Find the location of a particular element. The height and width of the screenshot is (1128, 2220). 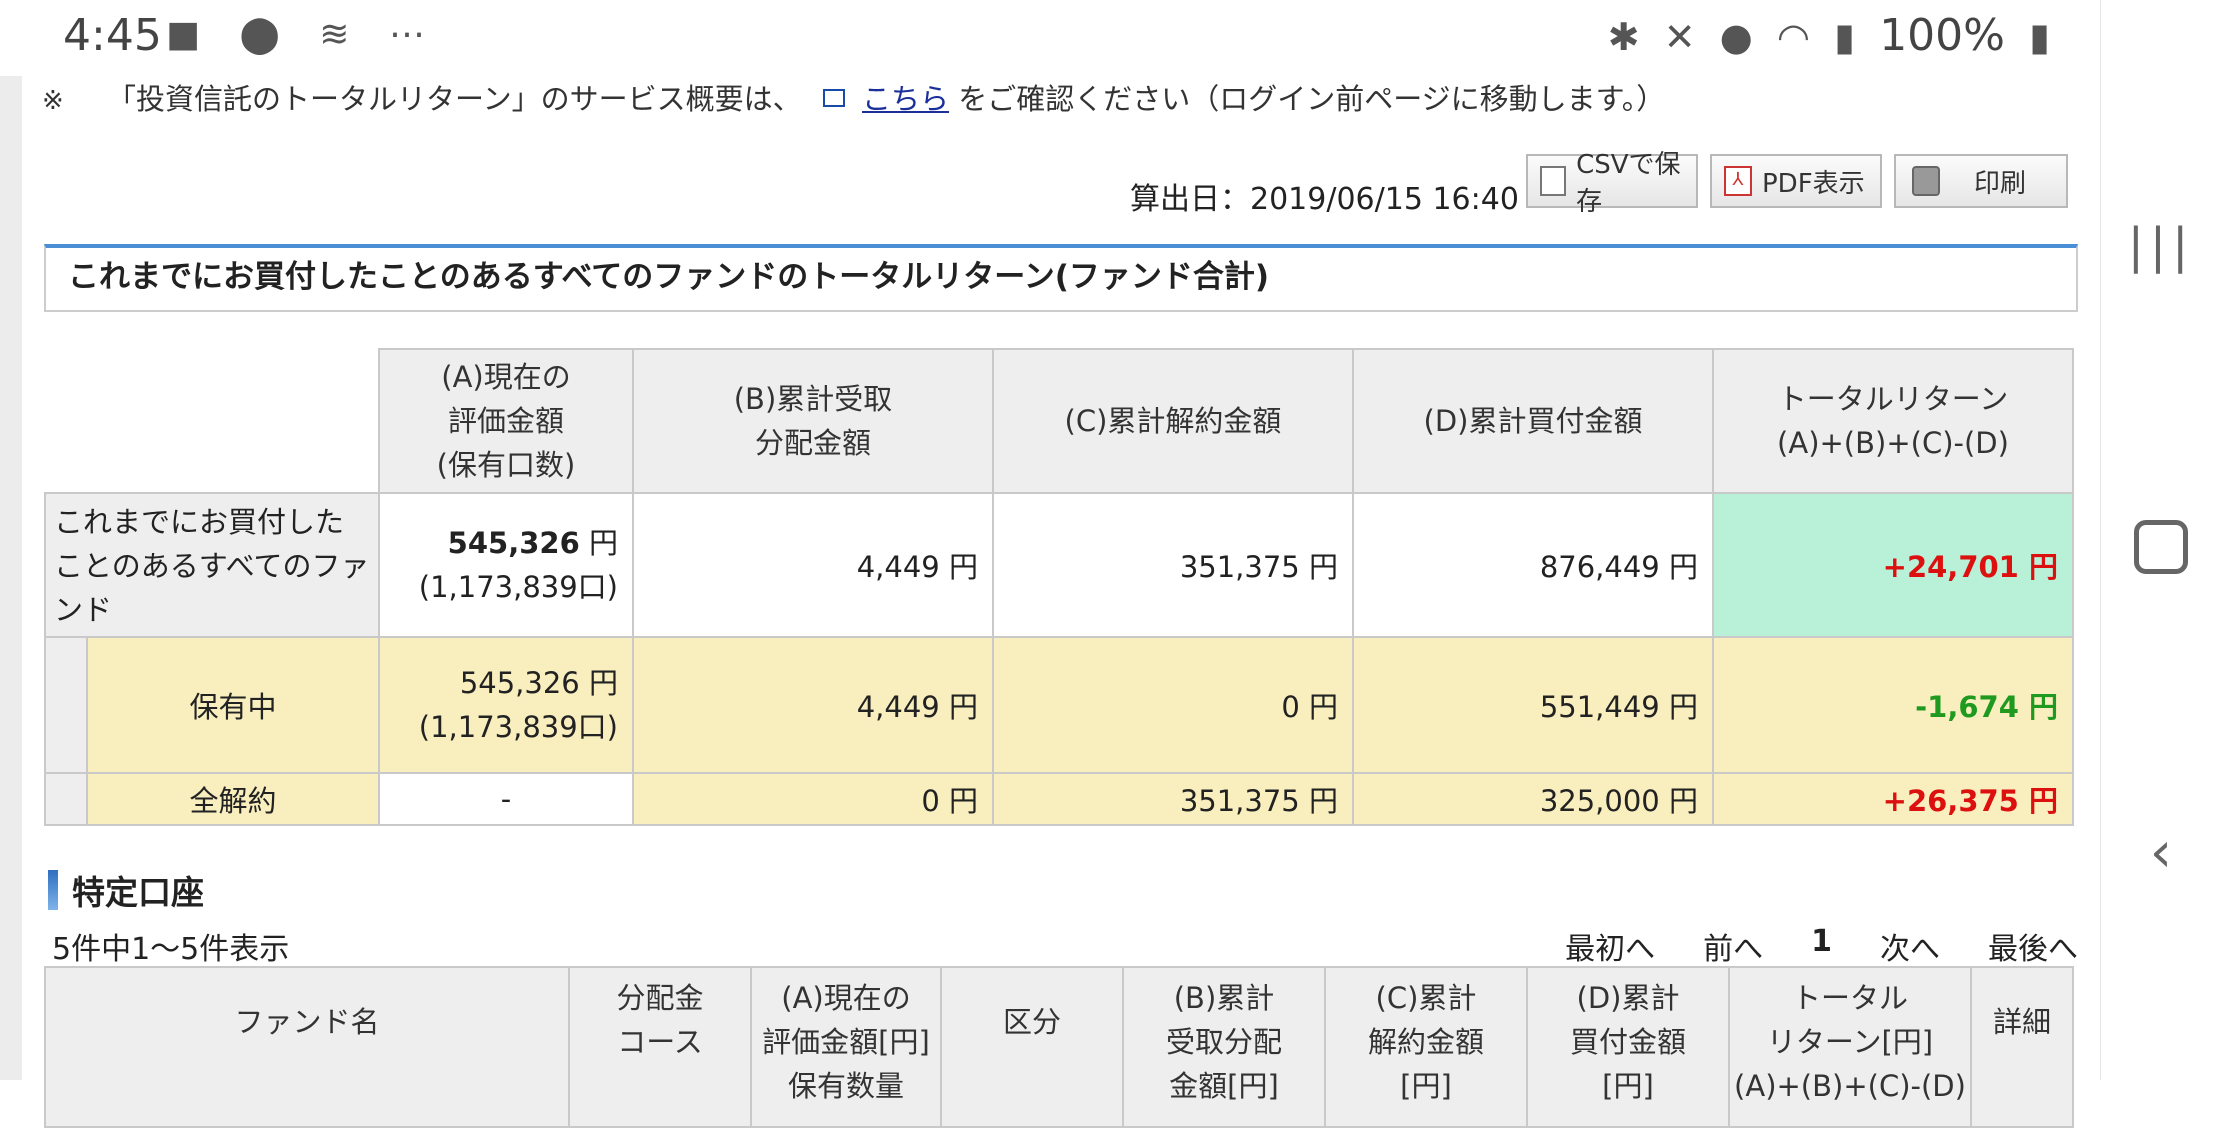

section-heading: 特定口座 is located at coordinates (126, 890).